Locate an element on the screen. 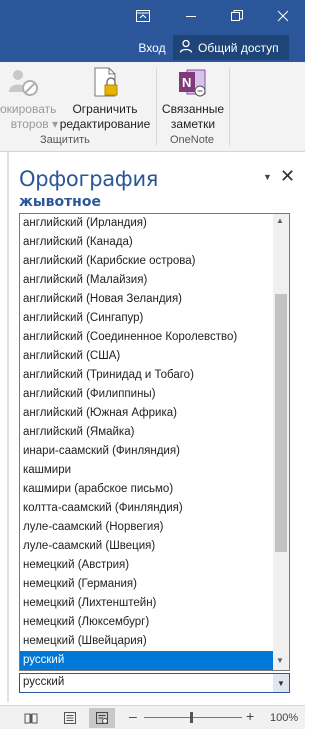 This screenshot has width=320, height=729. language-list-item: немецкий (Австрия) is located at coordinates (146, 565).